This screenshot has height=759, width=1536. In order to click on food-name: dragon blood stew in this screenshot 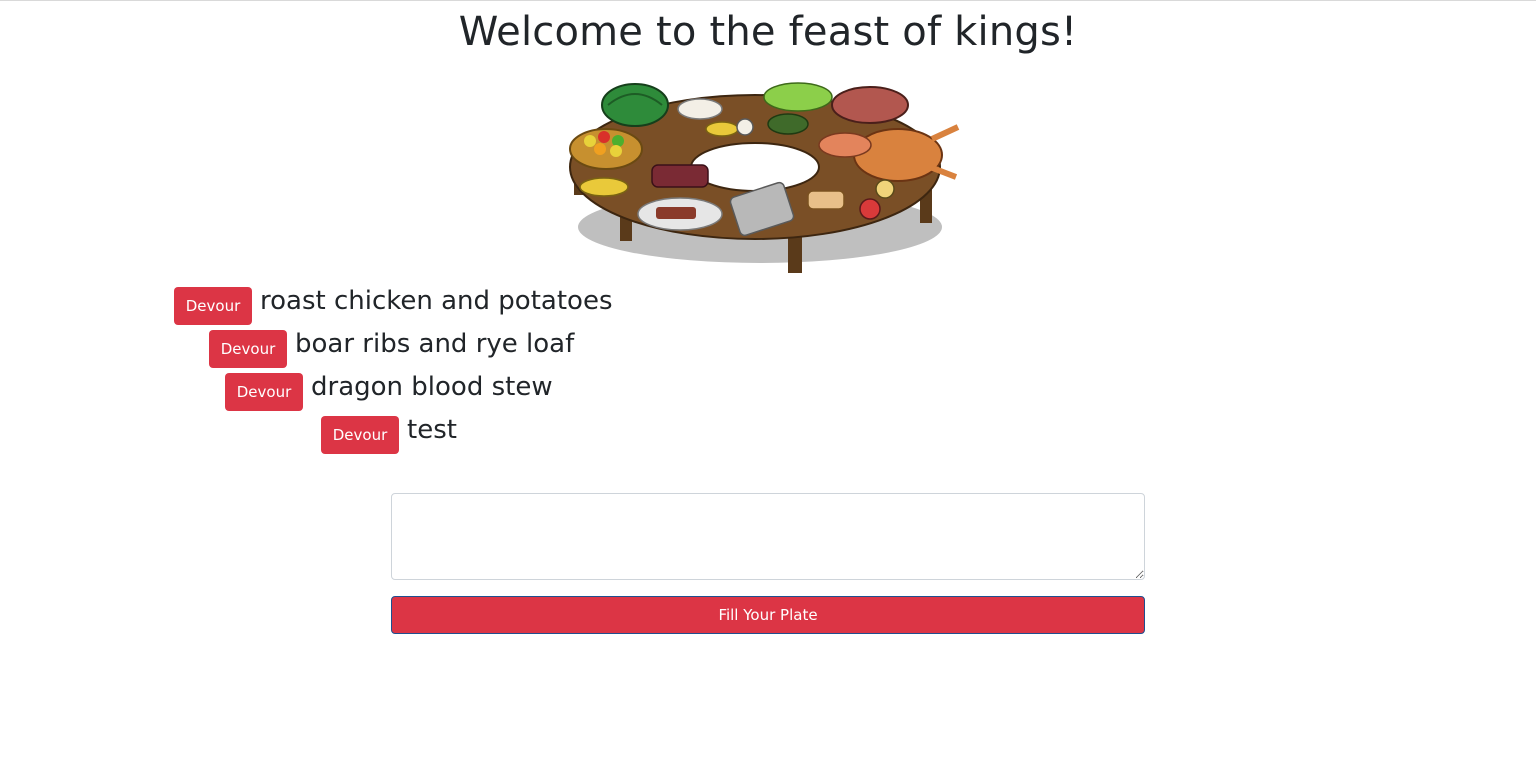, I will do `click(432, 387)`.